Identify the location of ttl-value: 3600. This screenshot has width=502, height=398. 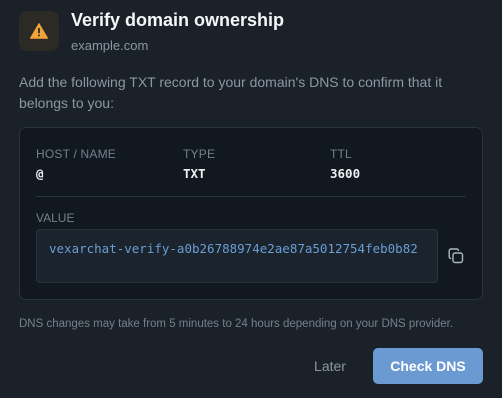
(345, 173).